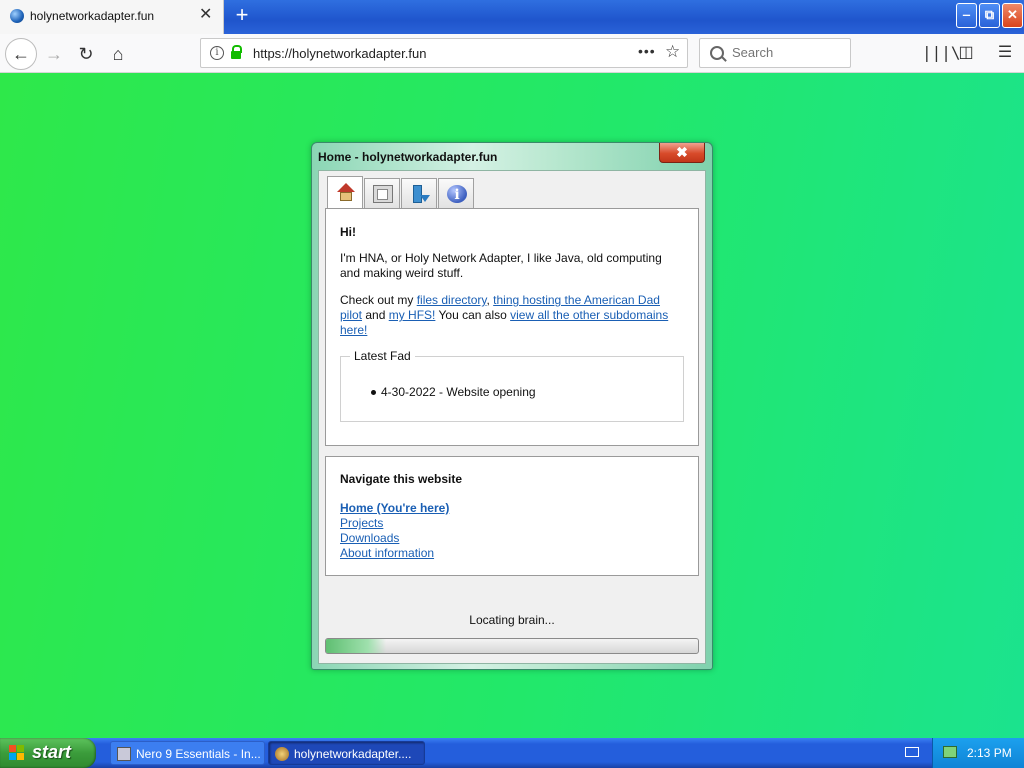 This screenshot has width=1024, height=768. Describe the element at coordinates (52, 752) in the screenshot. I see `start-label: start` at that location.